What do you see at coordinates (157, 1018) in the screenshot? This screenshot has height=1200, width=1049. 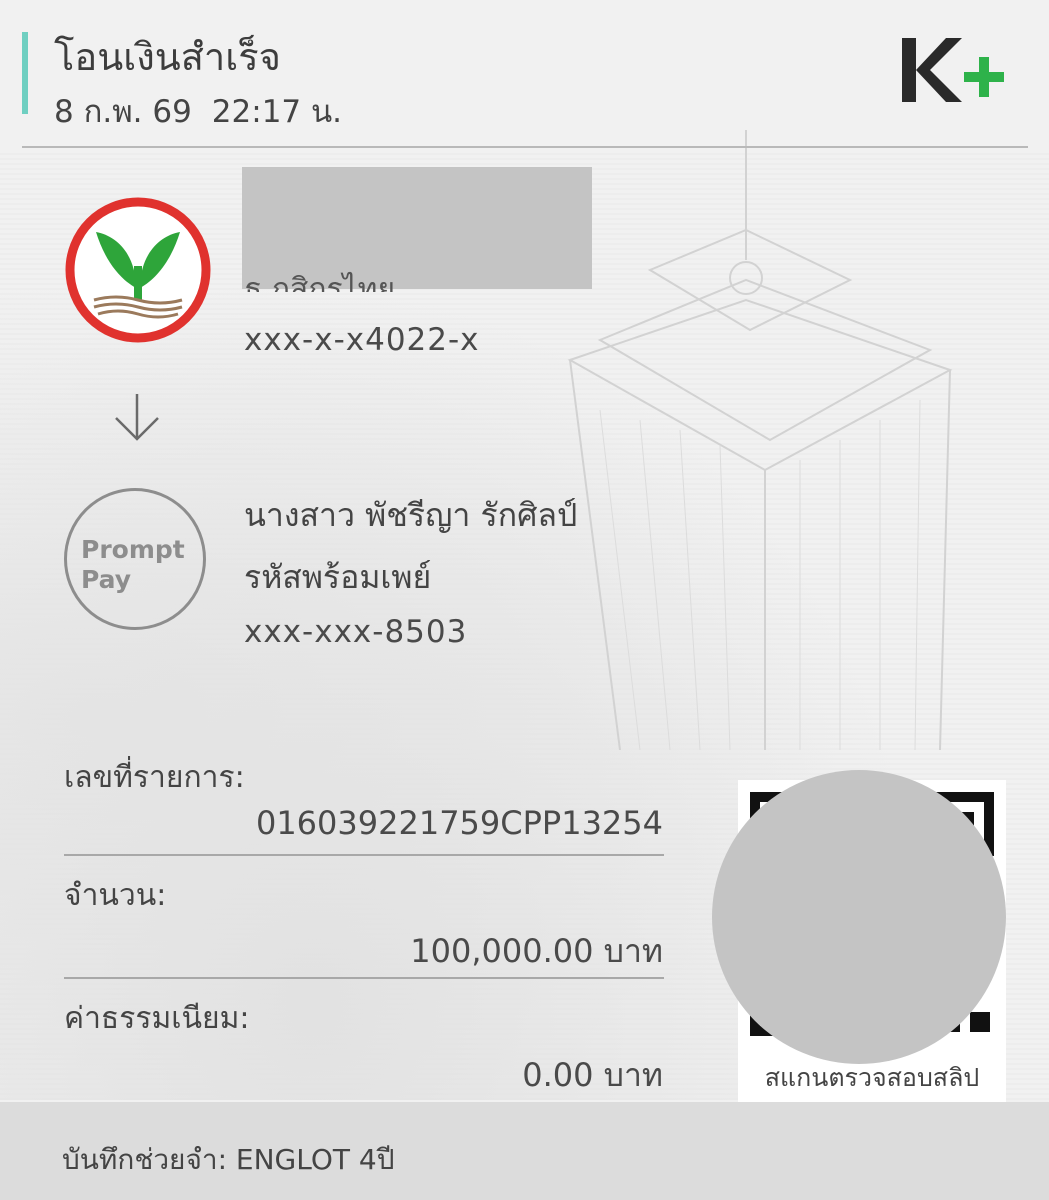 I see `fee-label: ค่าธรรมเนียม:` at bounding box center [157, 1018].